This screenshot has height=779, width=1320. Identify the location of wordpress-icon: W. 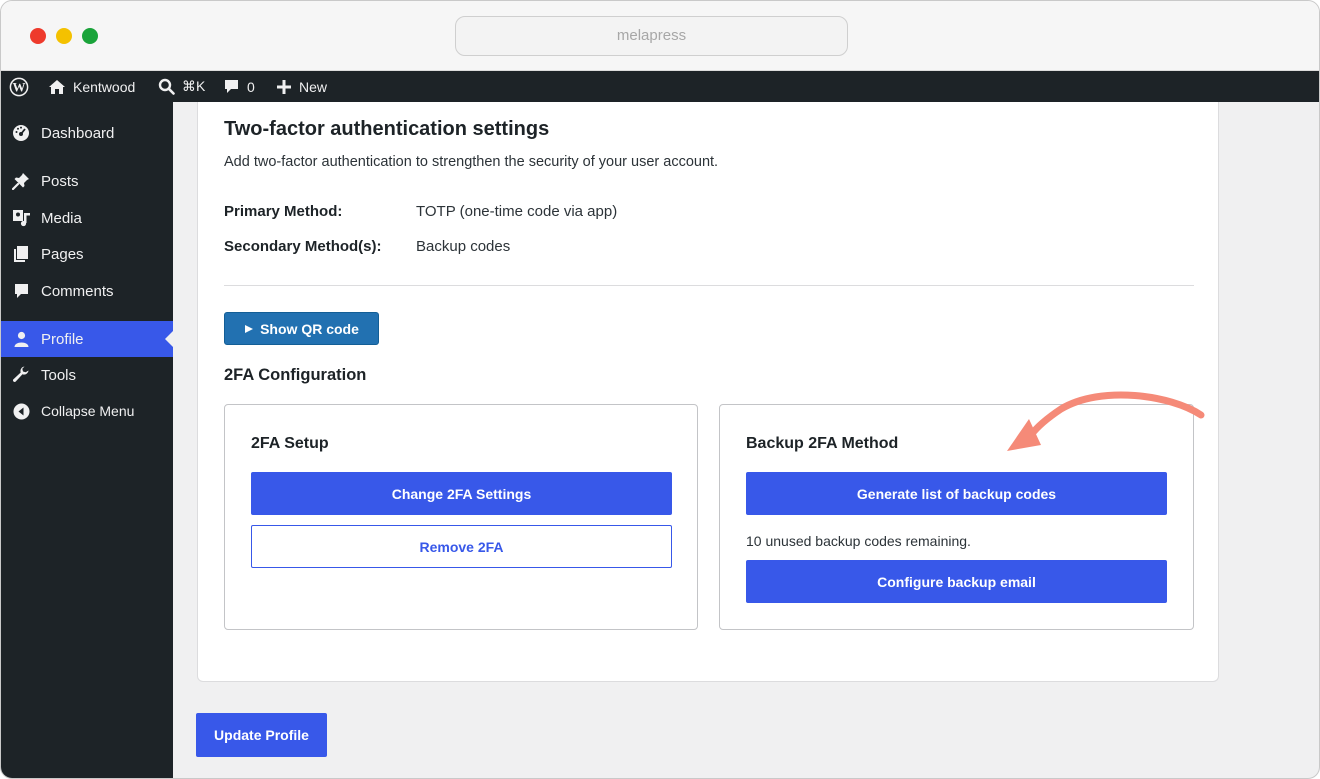
(19, 86).